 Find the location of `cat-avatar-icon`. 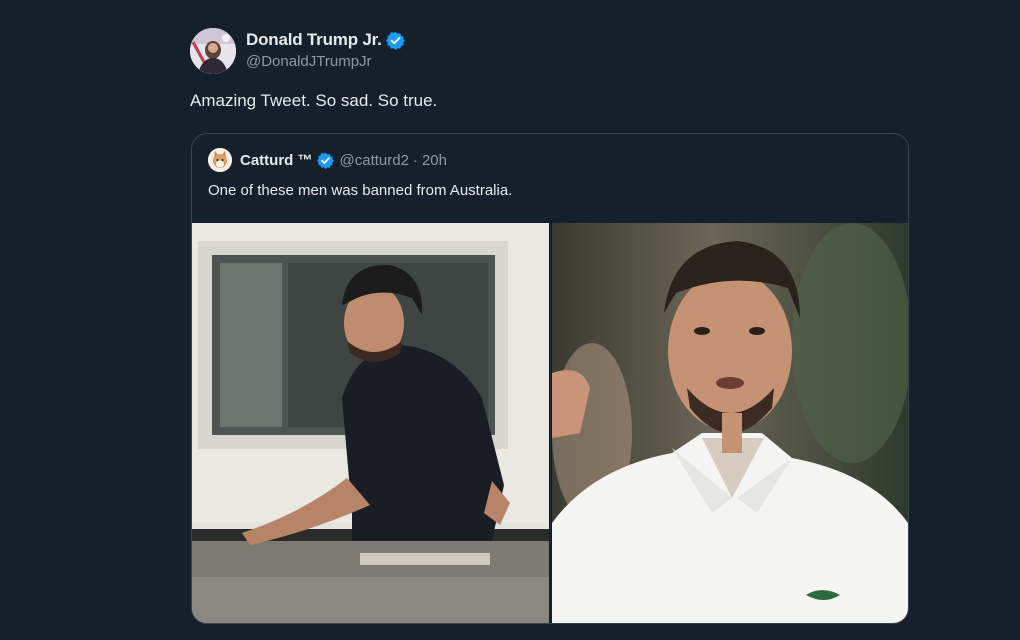

cat-avatar-icon is located at coordinates (220, 160).